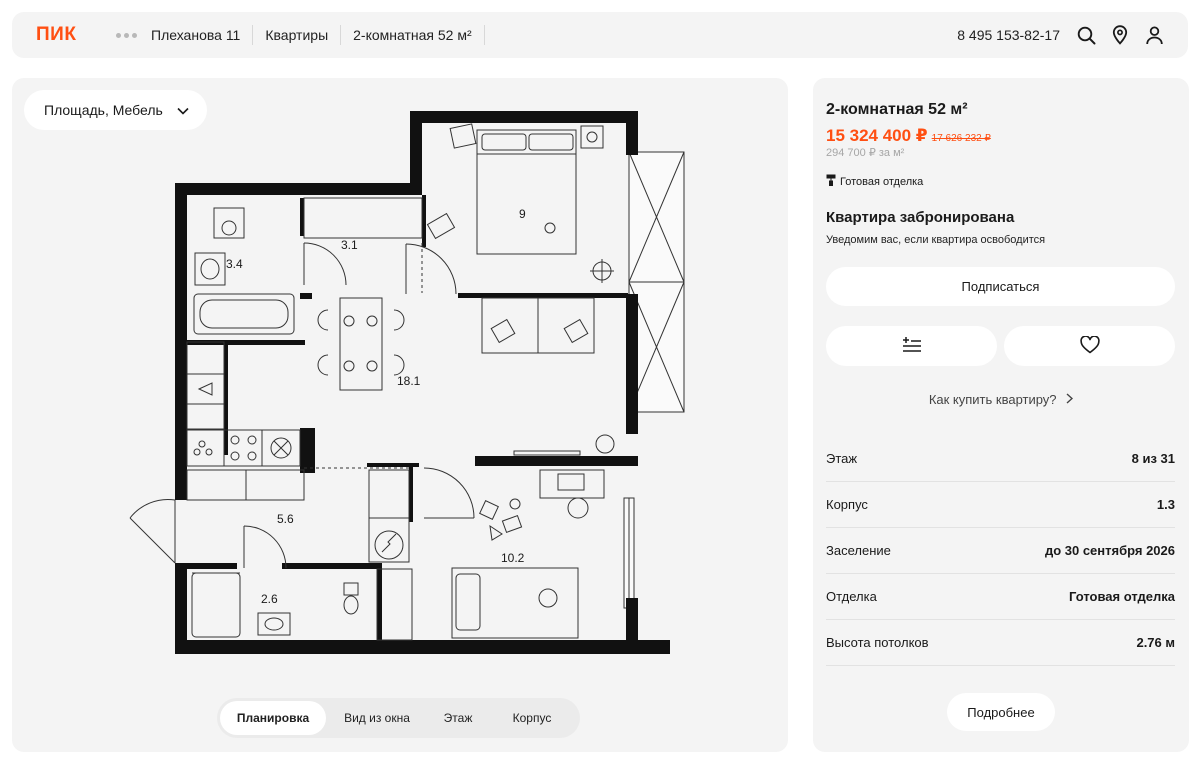  I want to click on room-area-room: 10.2, so click(513, 558).